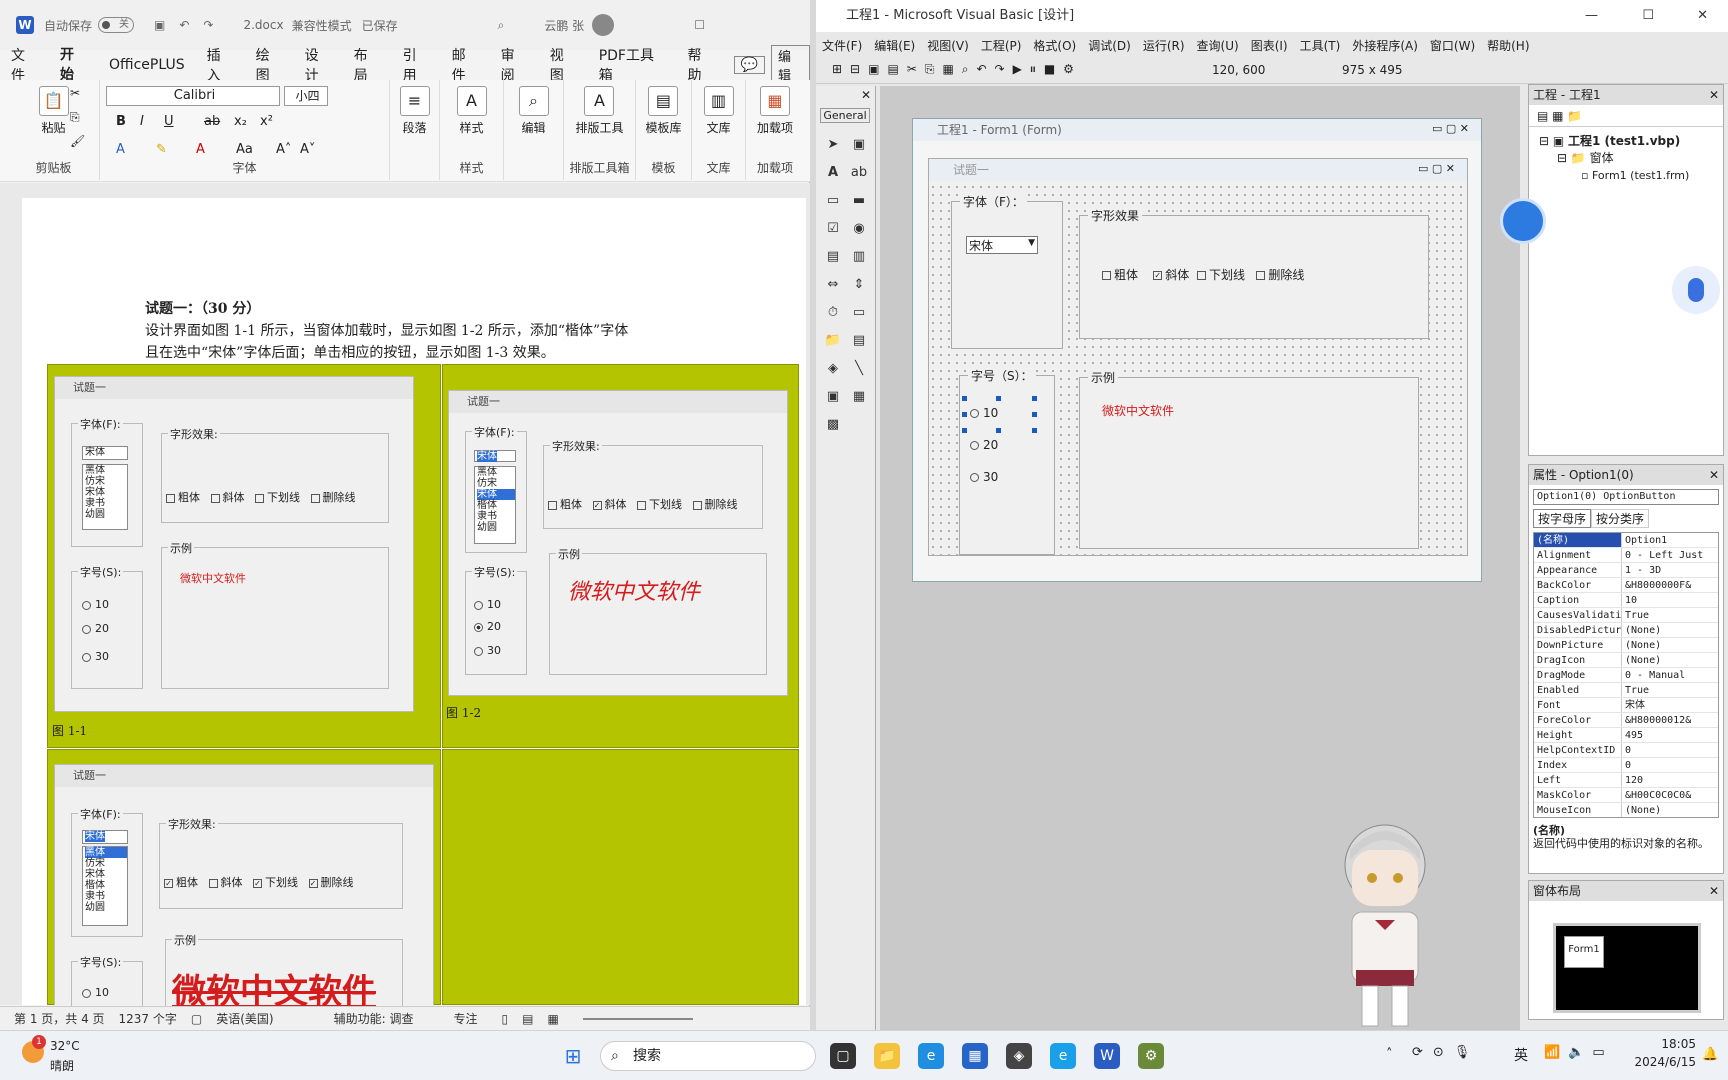  What do you see at coordinates (859, 145) in the screenshot?
I see `picturebox-tool-icon: ▣` at bounding box center [859, 145].